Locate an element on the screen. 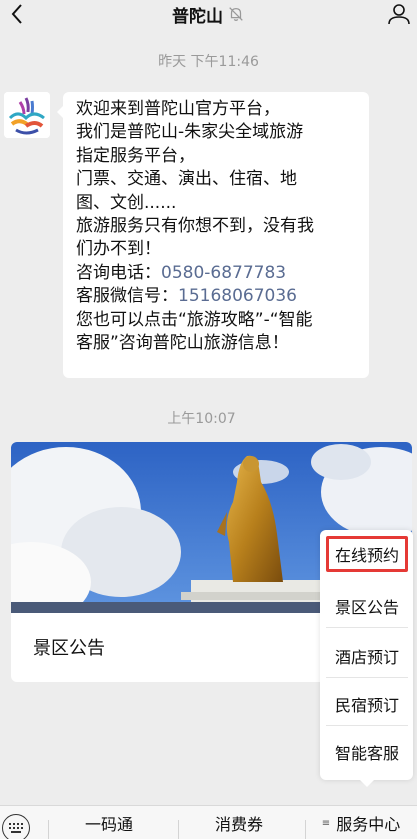 This screenshot has height=839, width=417. avatar is located at coordinates (27, 115).